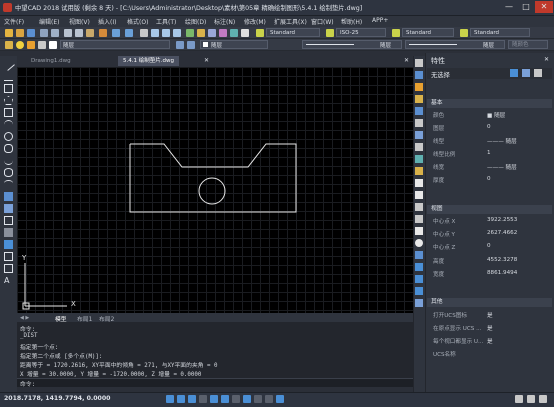 The image size is (554, 407). I want to click on layer-freeze-sun-icon, so click(31, 45).